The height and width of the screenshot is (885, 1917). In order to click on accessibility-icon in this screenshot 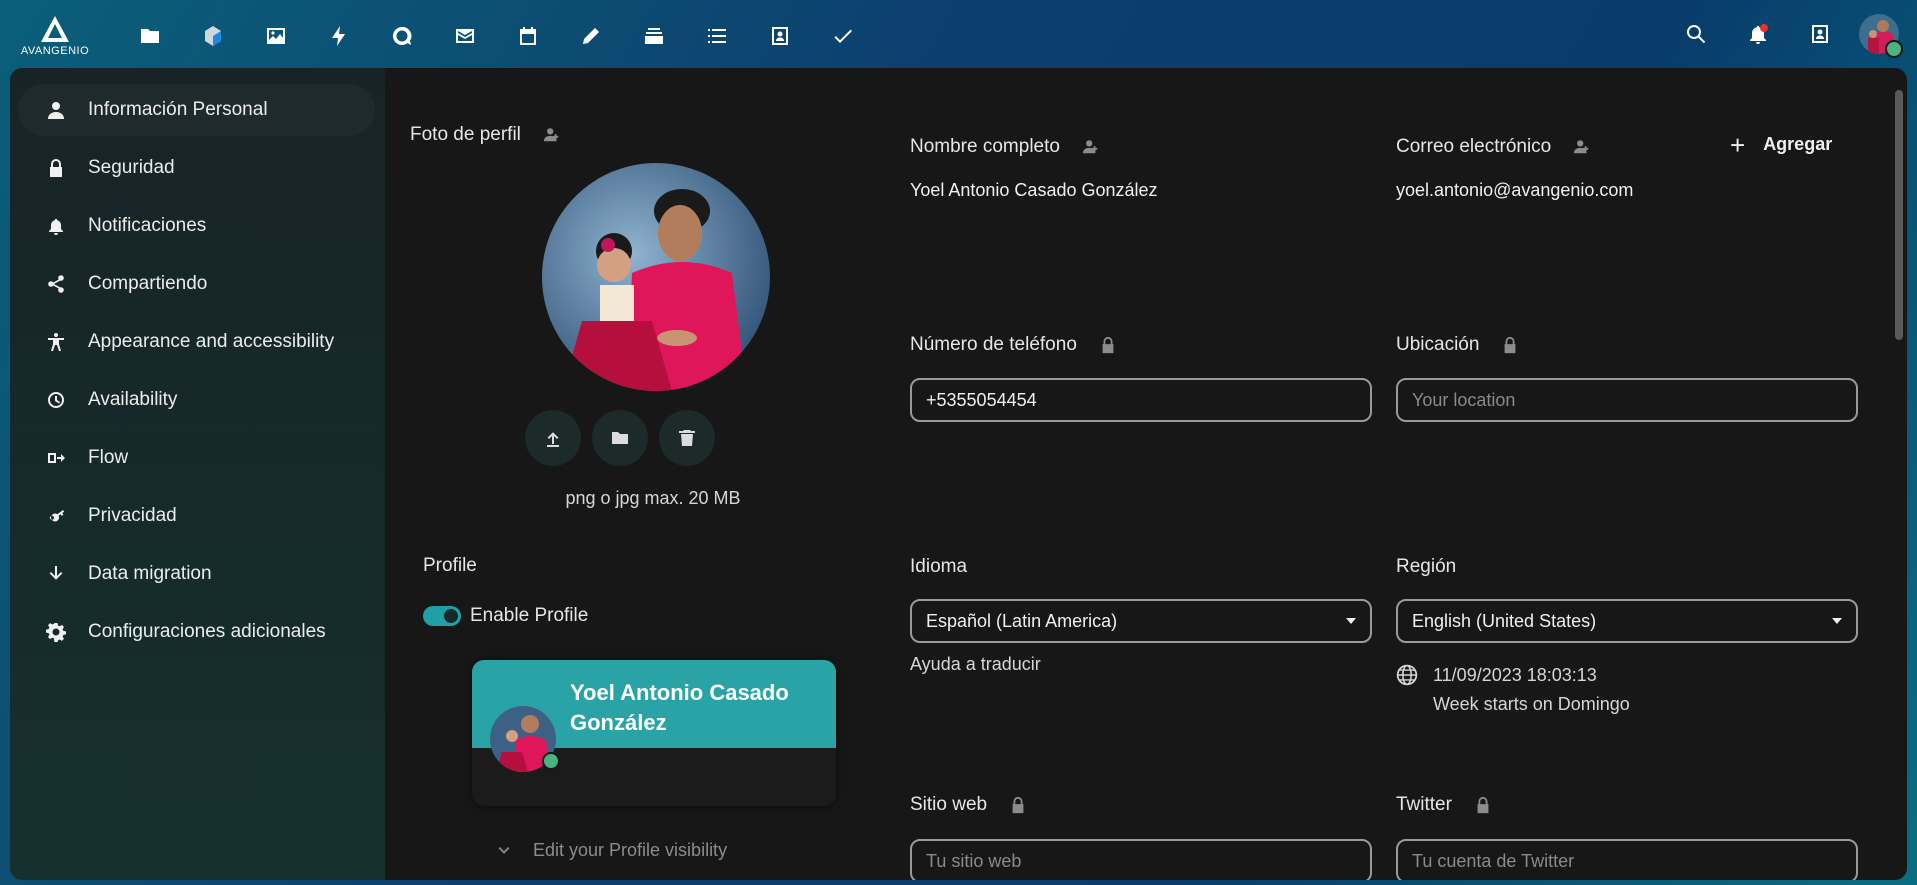, I will do `click(56, 342)`.